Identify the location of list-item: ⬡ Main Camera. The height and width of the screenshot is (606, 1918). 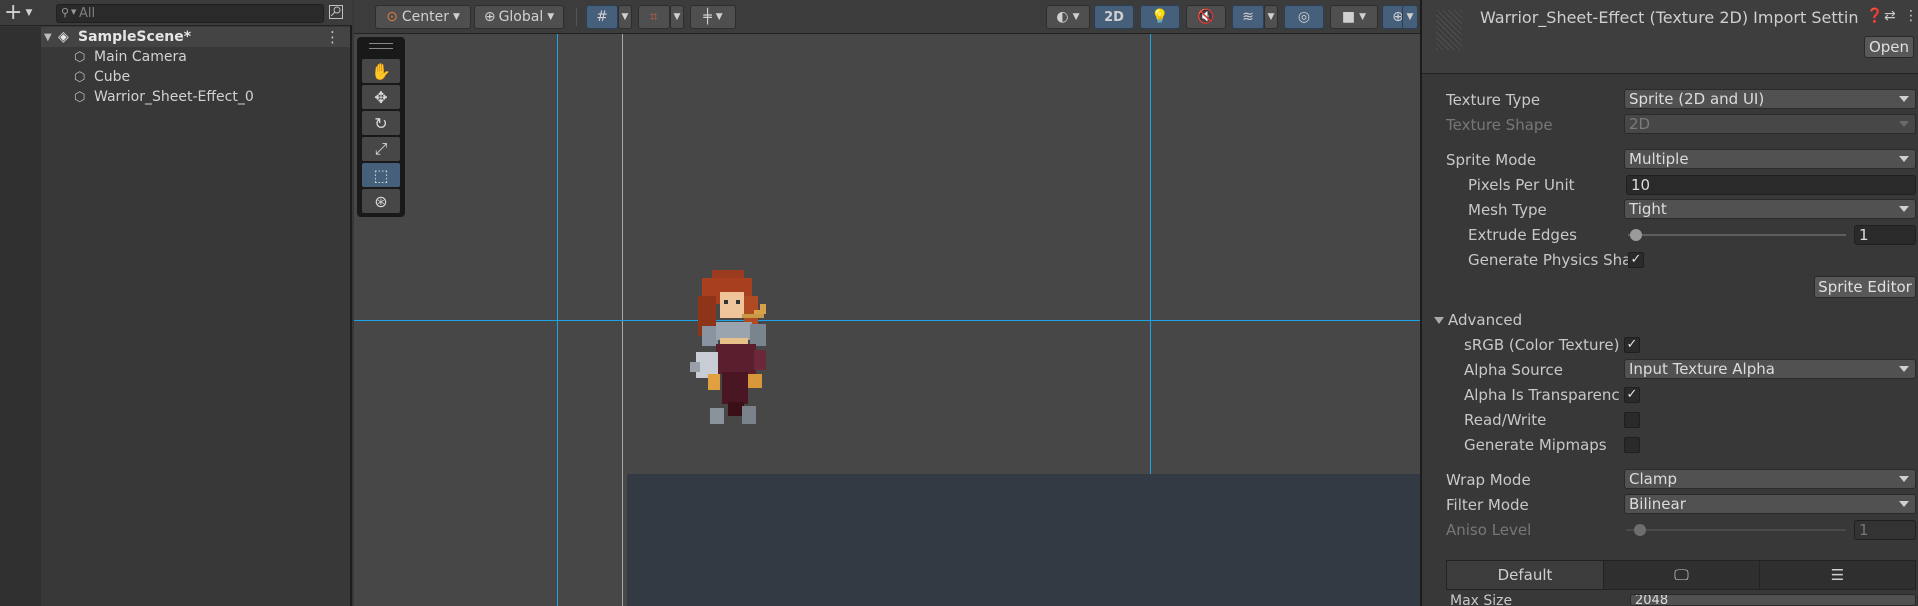
(130, 57).